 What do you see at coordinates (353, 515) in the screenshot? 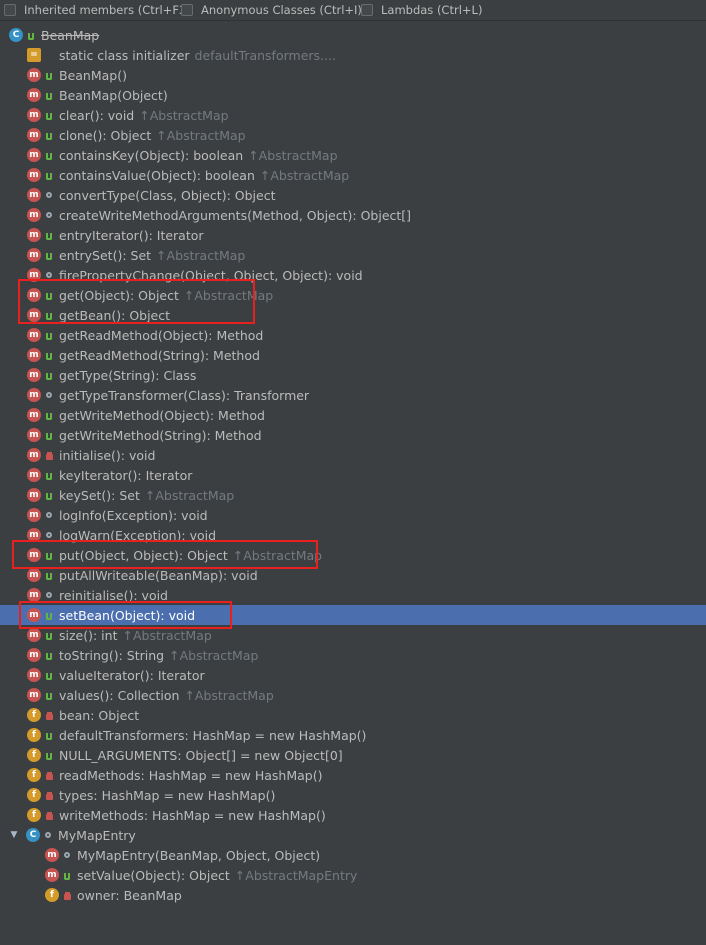
I see `tree-node-loginfo-exception-void: m logInfo(Exception): void` at bounding box center [353, 515].